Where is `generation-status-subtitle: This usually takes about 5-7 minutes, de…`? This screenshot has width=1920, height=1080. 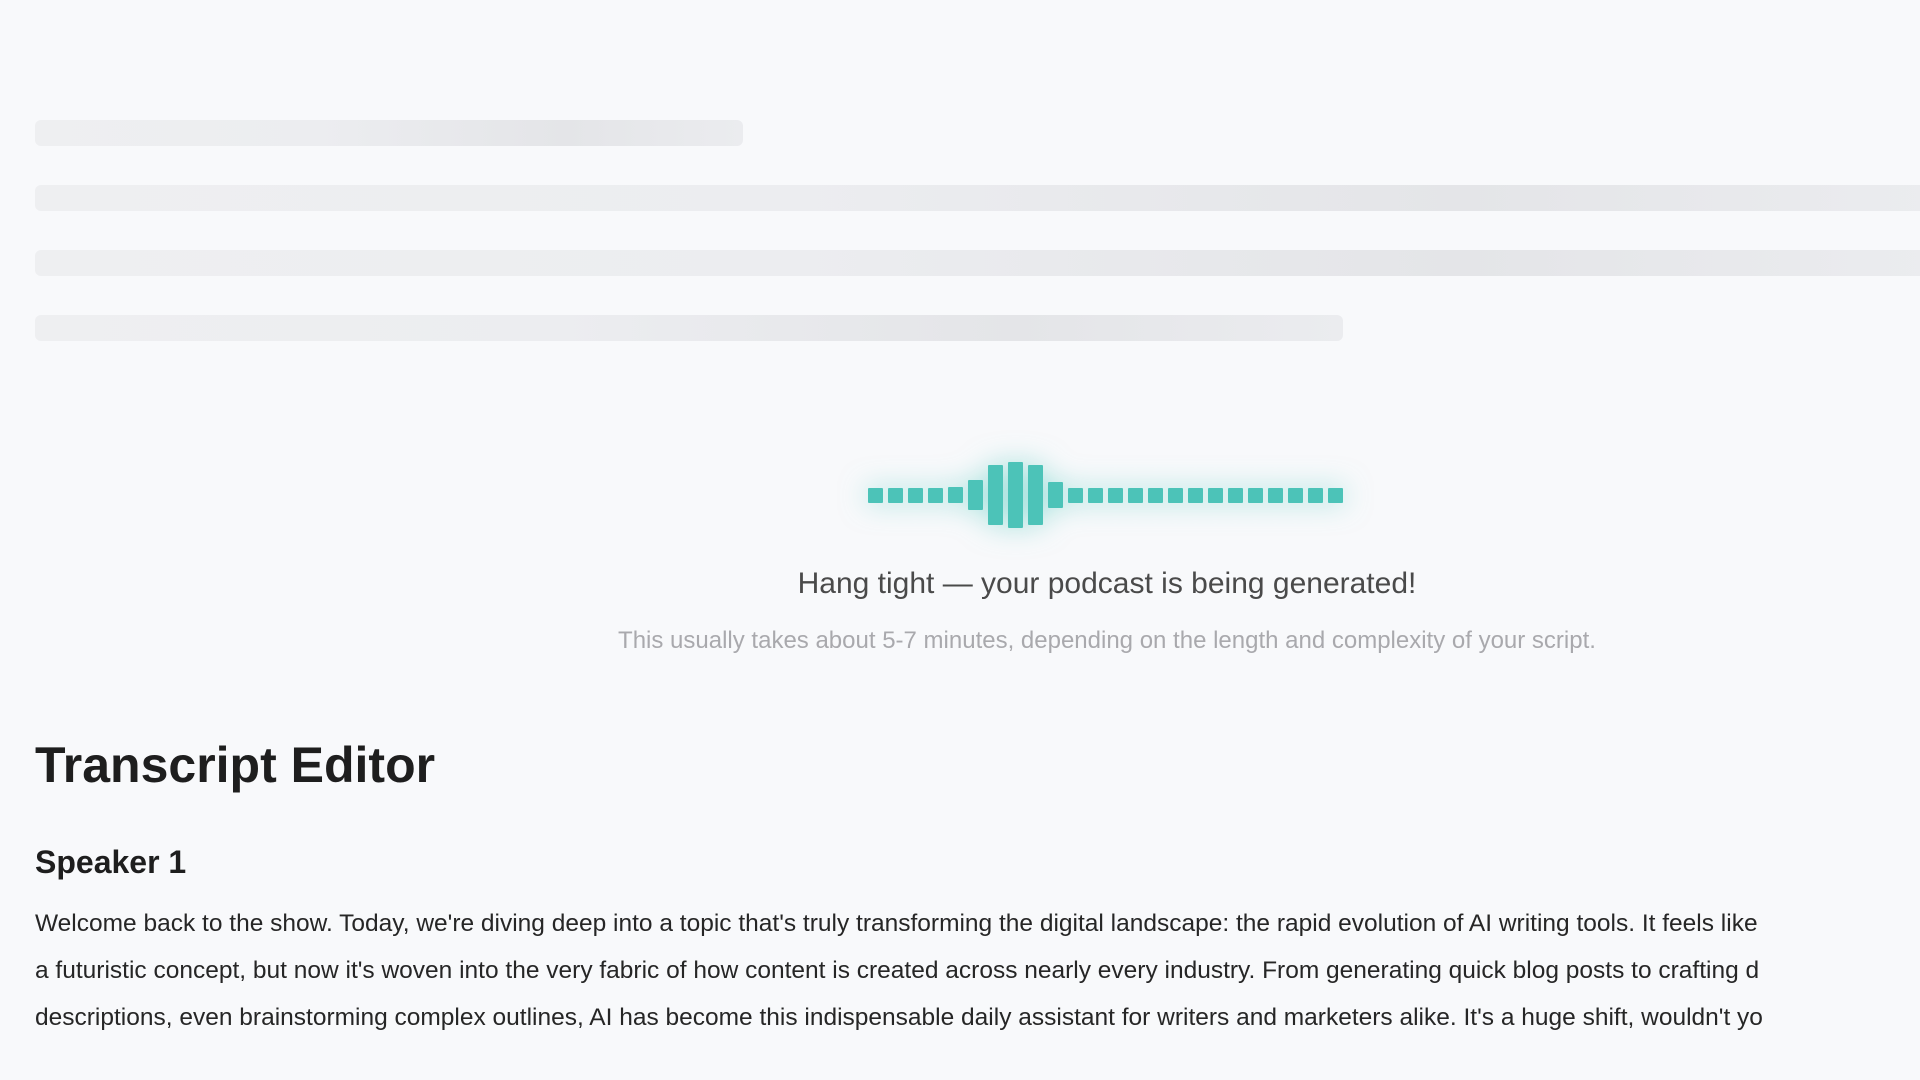
generation-status-subtitle: This usually takes about 5-7 minutes, de… is located at coordinates (1107, 640).